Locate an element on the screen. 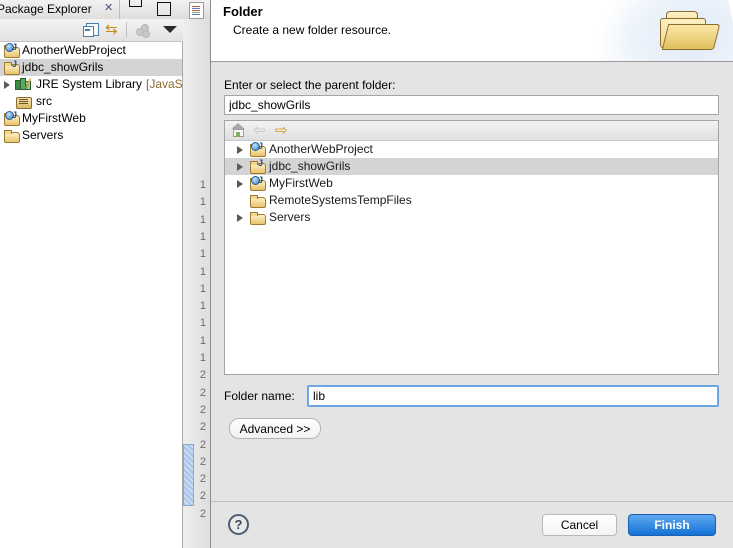  tree-item-label: src is located at coordinates (44, 101).